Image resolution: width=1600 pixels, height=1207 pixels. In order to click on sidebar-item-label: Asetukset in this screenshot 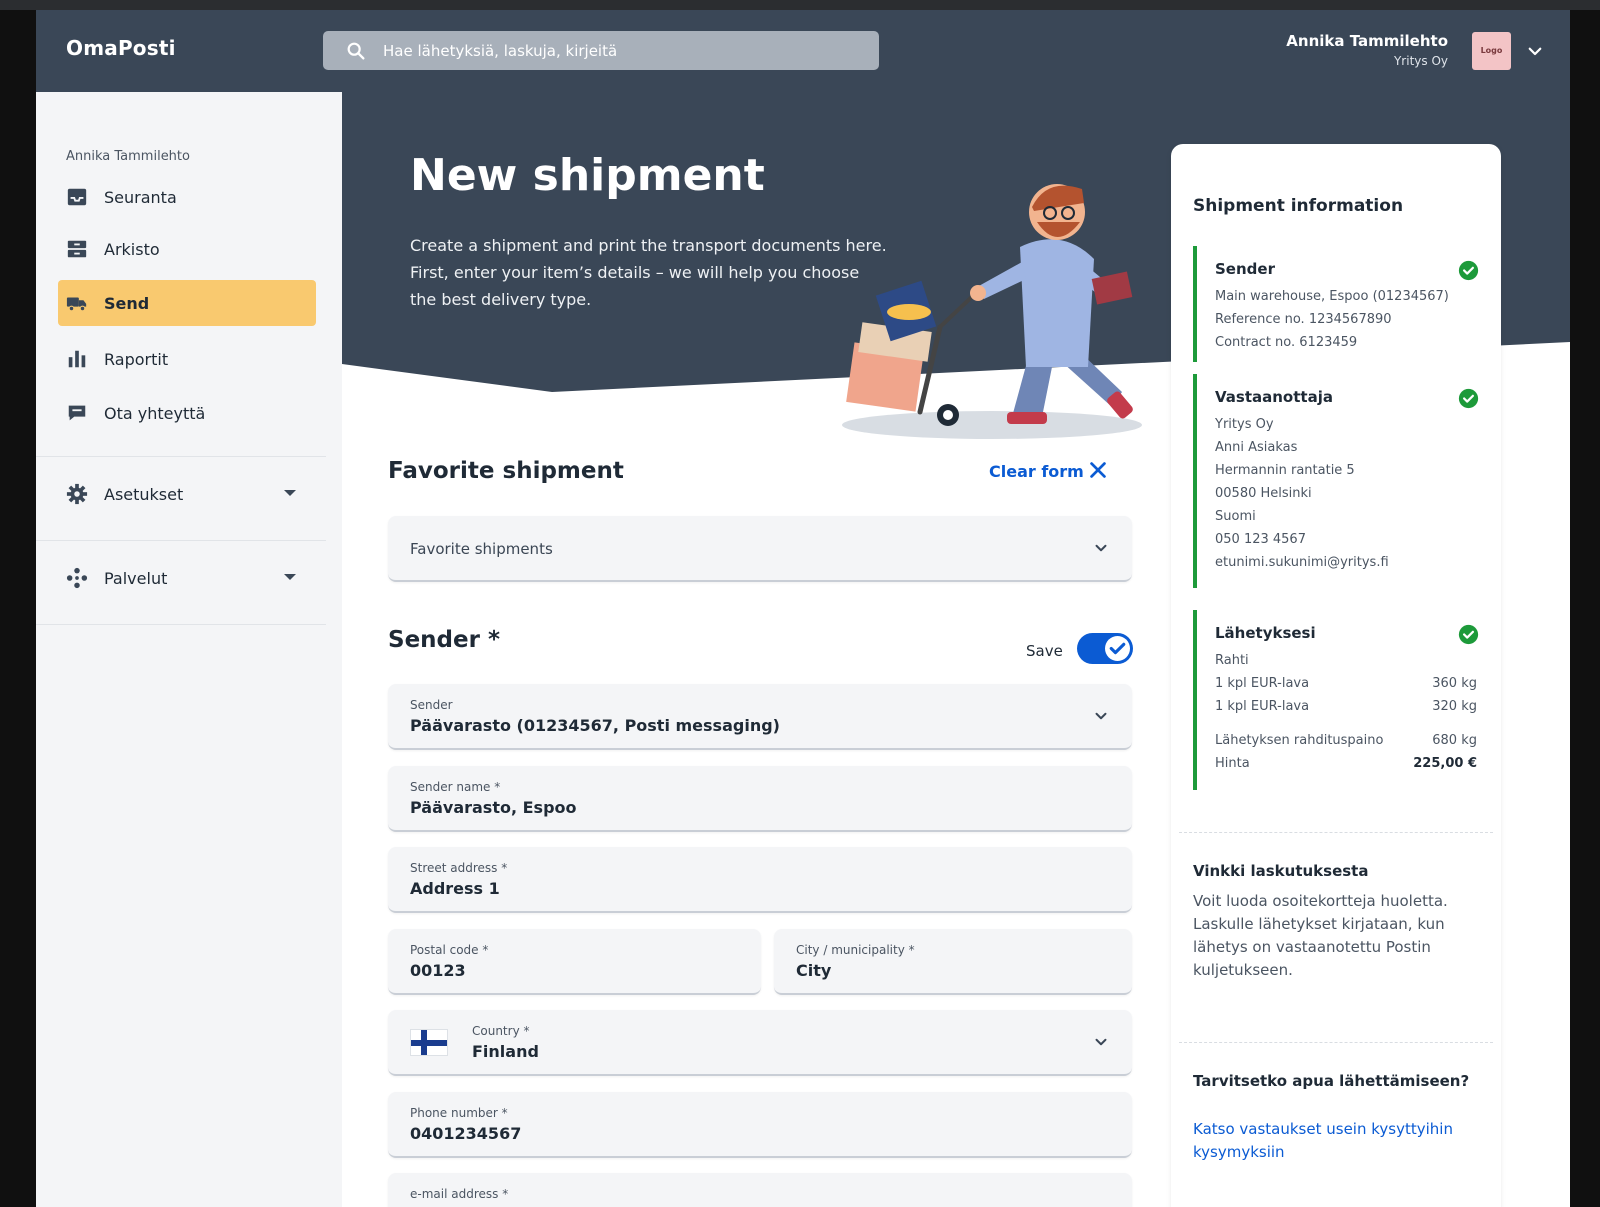, I will do `click(144, 494)`.